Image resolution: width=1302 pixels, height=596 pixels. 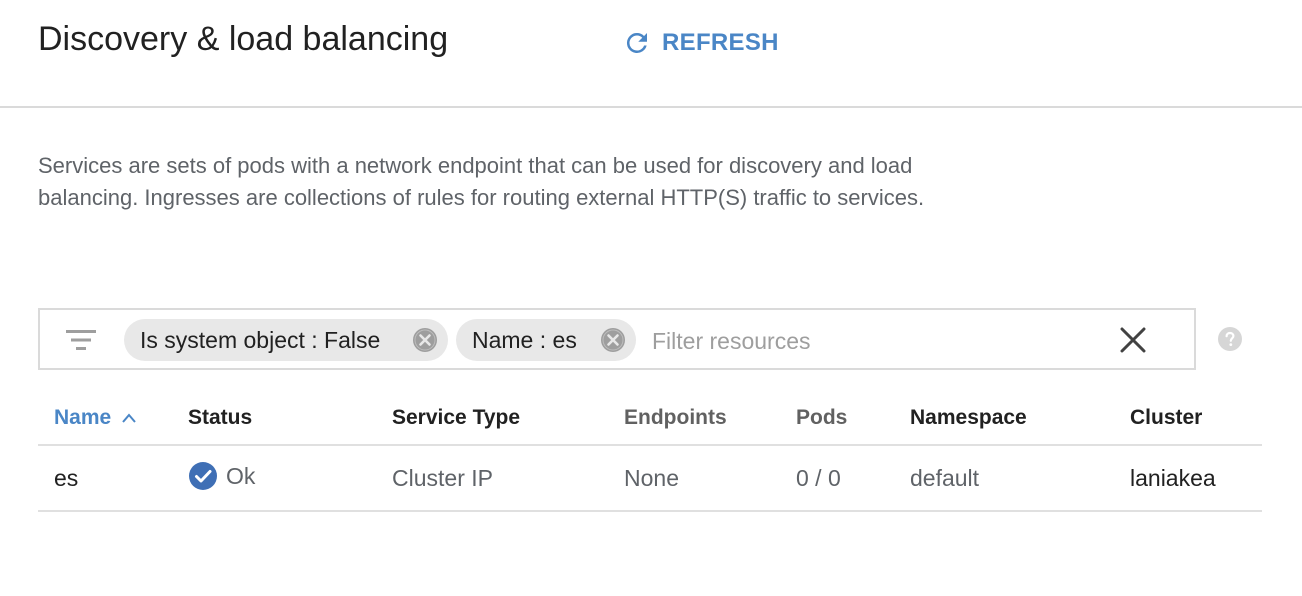 What do you see at coordinates (818, 478) in the screenshot?
I see `pods-cell: 0 / 0` at bounding box center [818, 478].